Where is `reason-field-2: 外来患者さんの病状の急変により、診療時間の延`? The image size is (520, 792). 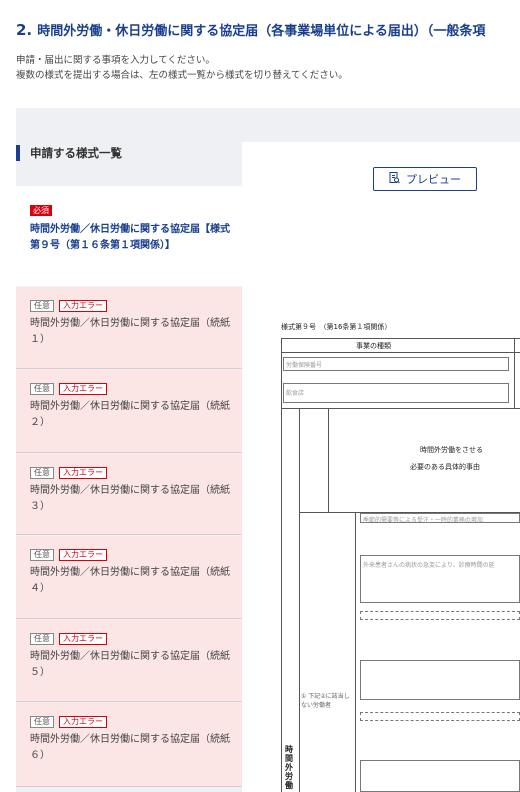 reason-field-2: 外来患者さんの病状の急変により、診療時間の延 is located at coordinates (440, 579).